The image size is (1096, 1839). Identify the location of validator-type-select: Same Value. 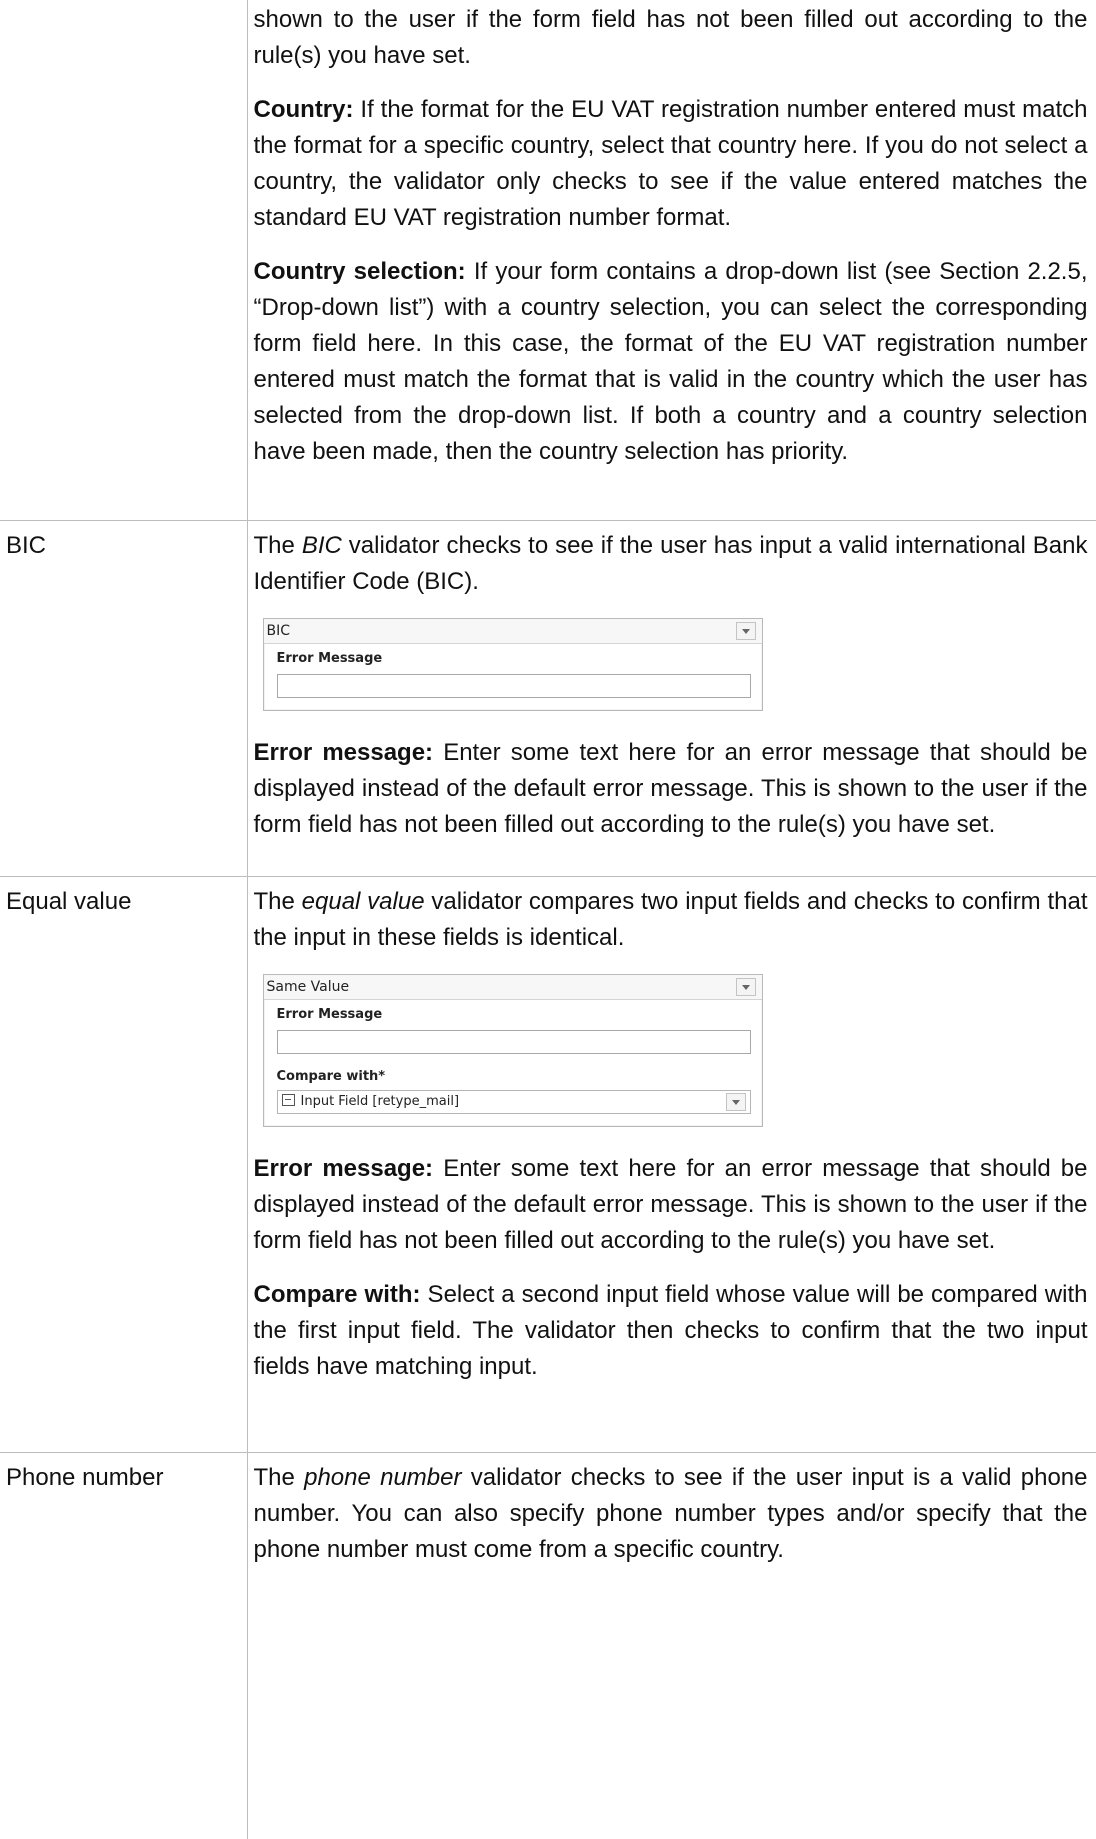
(512, 987).